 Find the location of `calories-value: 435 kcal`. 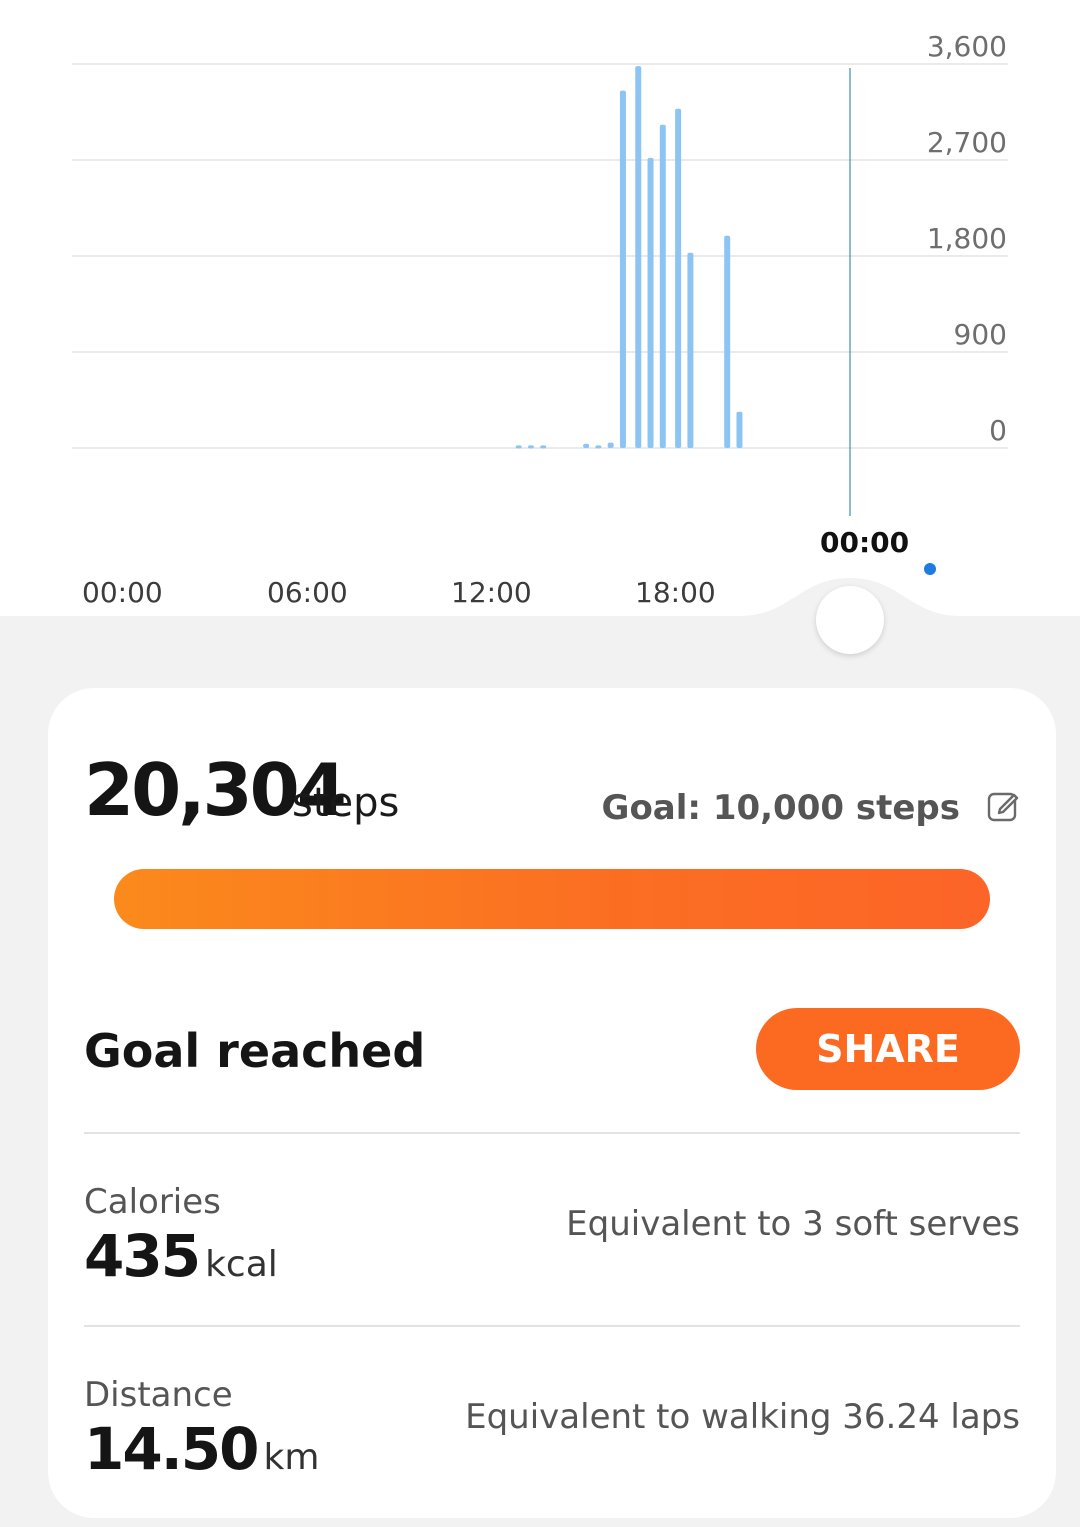

calories-value: 435 kcal is located at coordinates (181, 1256).